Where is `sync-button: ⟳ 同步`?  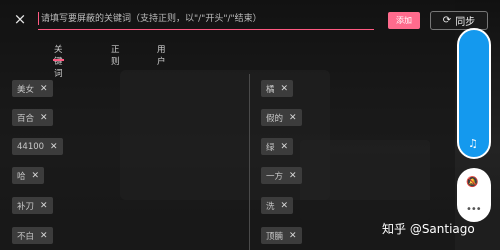 sync-button: ⟳ 同步 is located at coordinates (459, 20).